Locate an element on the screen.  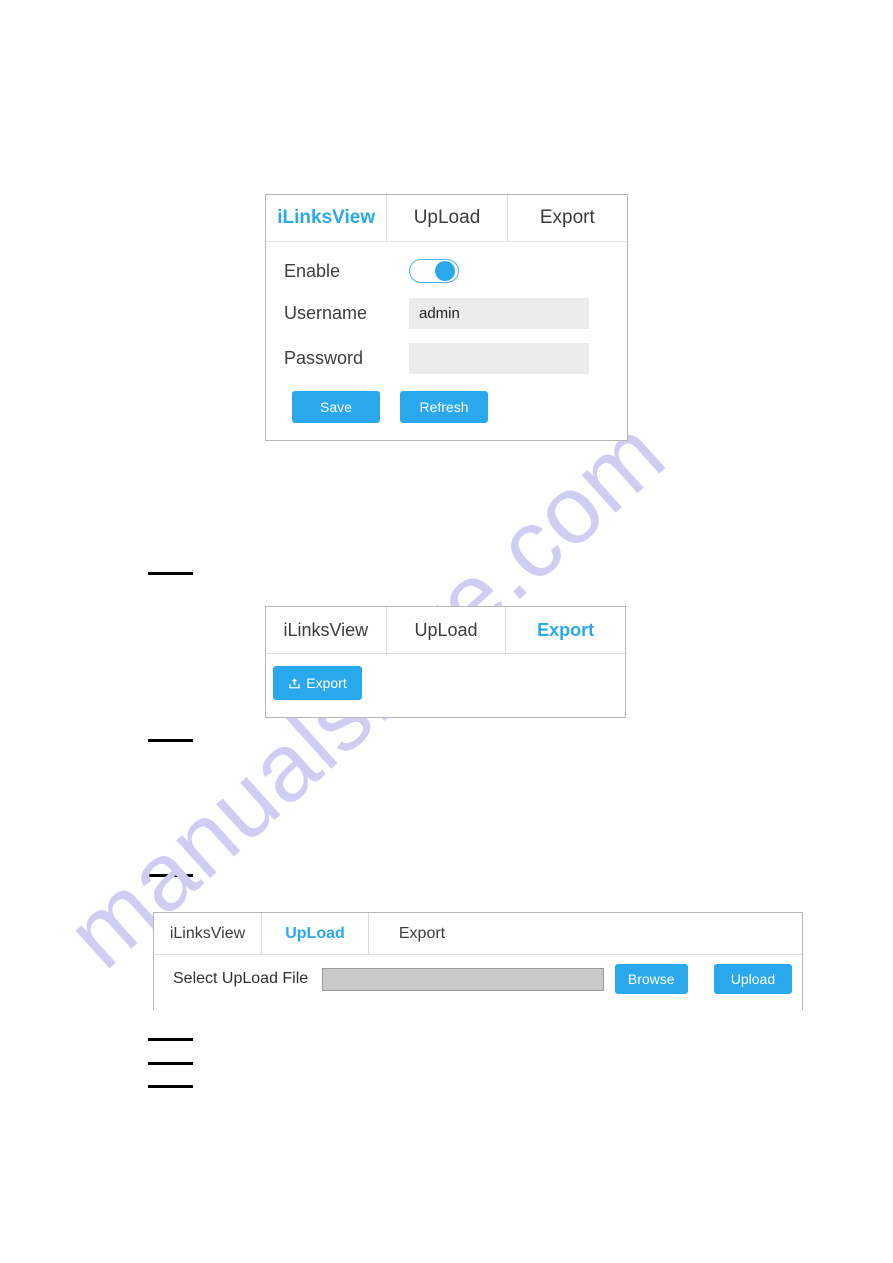
enable-label: Enable is located at coordinates (312, 270).